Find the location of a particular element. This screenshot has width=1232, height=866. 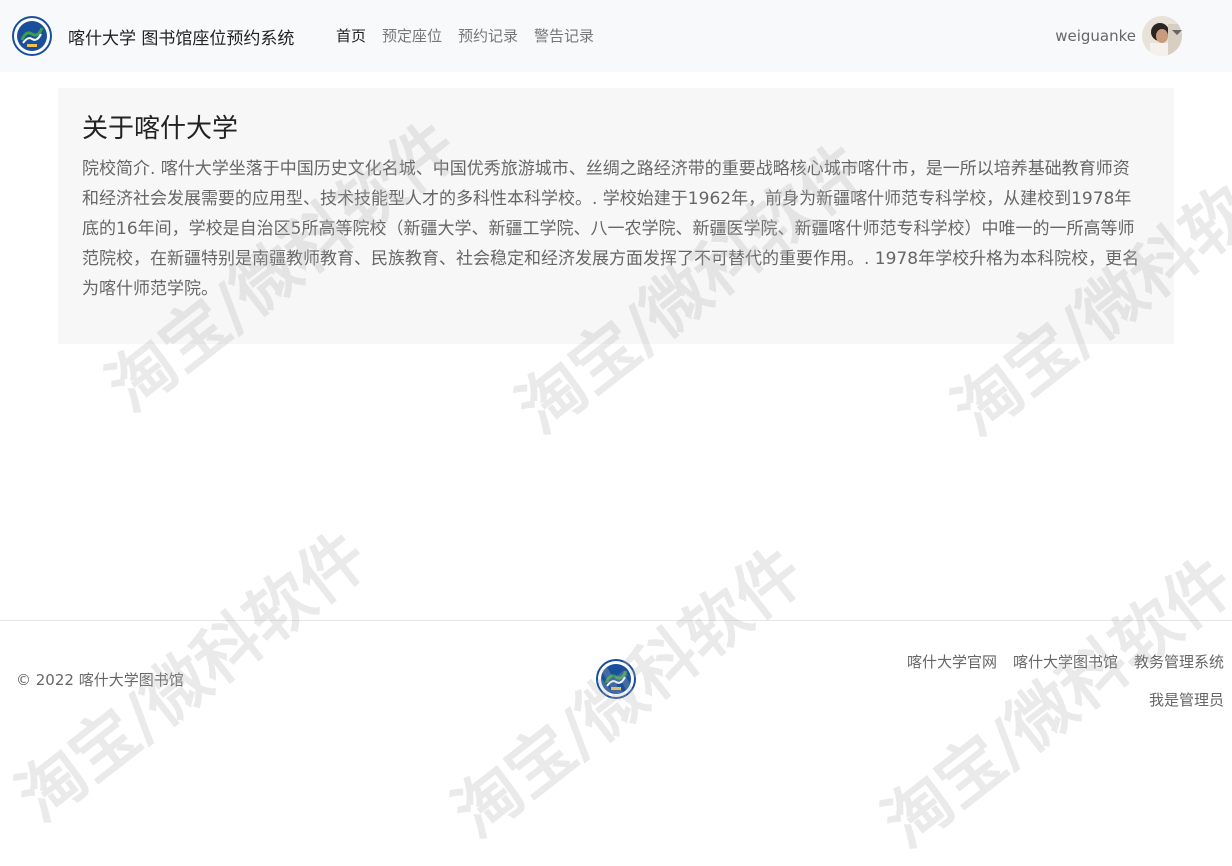

copyright-text: © 2022 喀什大学图书馆 is located at coordinates (100, 680).